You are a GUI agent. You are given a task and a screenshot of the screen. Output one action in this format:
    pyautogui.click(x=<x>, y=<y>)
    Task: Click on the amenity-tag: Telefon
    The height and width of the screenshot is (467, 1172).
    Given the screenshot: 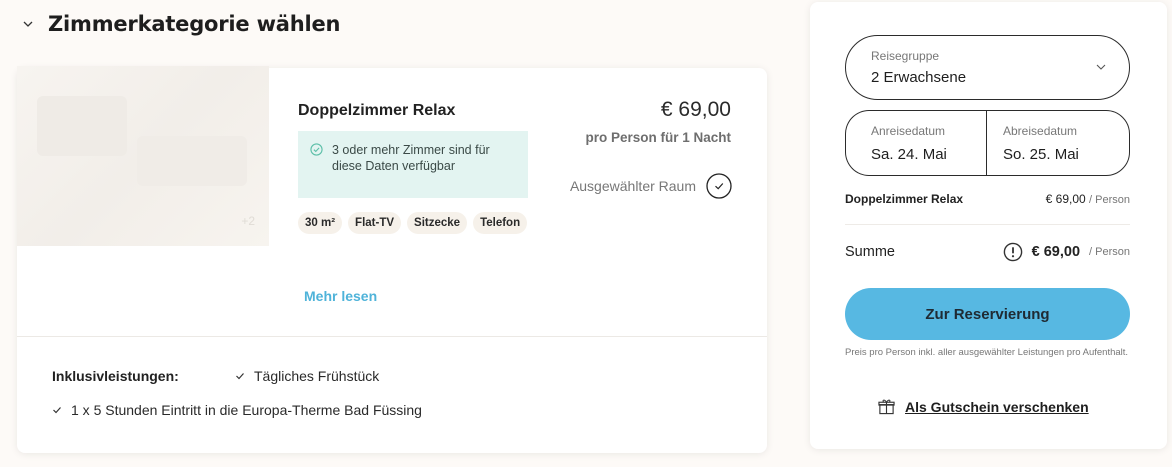 What is the action you would take?
    pyautogui.click(x=500, y=223)
    